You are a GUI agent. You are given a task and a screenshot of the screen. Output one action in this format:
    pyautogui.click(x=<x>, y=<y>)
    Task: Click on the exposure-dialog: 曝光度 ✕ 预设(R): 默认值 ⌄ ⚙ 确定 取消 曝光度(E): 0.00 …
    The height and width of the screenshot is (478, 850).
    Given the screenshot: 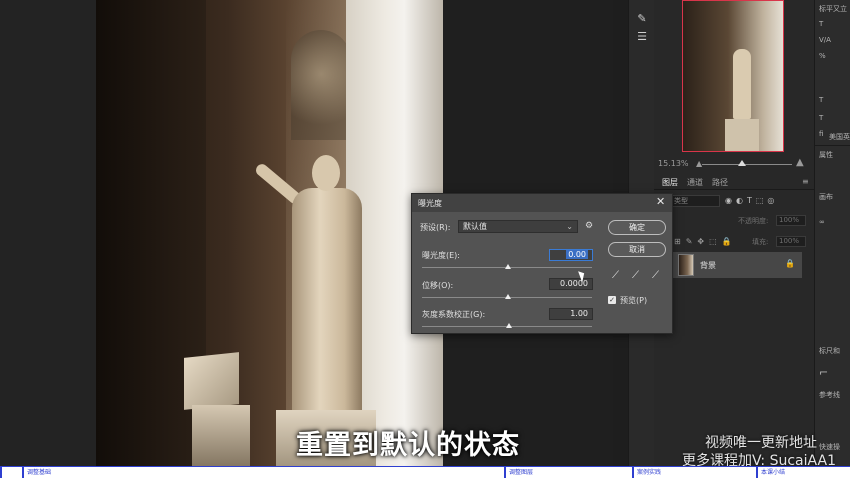 What is the action you would take?
    pyautogui.click(x=542, y=263)
    